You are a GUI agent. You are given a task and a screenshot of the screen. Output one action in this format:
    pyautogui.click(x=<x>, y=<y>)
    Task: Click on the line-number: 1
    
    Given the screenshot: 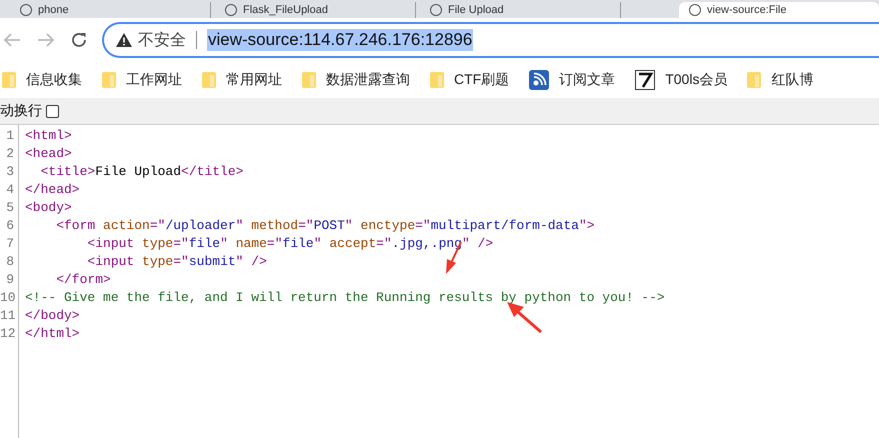 What is the action you would take?
    pyautogui.click(x=9, y=135)
    